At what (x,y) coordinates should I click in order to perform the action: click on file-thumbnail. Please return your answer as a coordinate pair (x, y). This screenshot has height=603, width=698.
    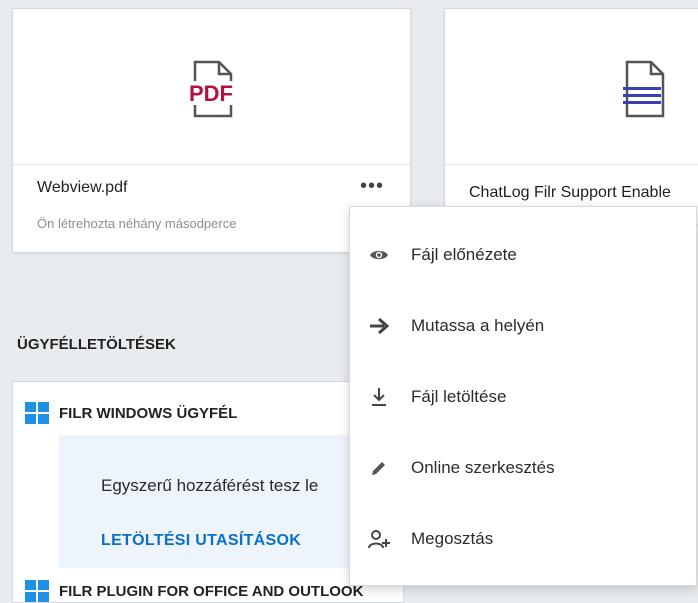
    Looking at the image, I should click on (571, 86).